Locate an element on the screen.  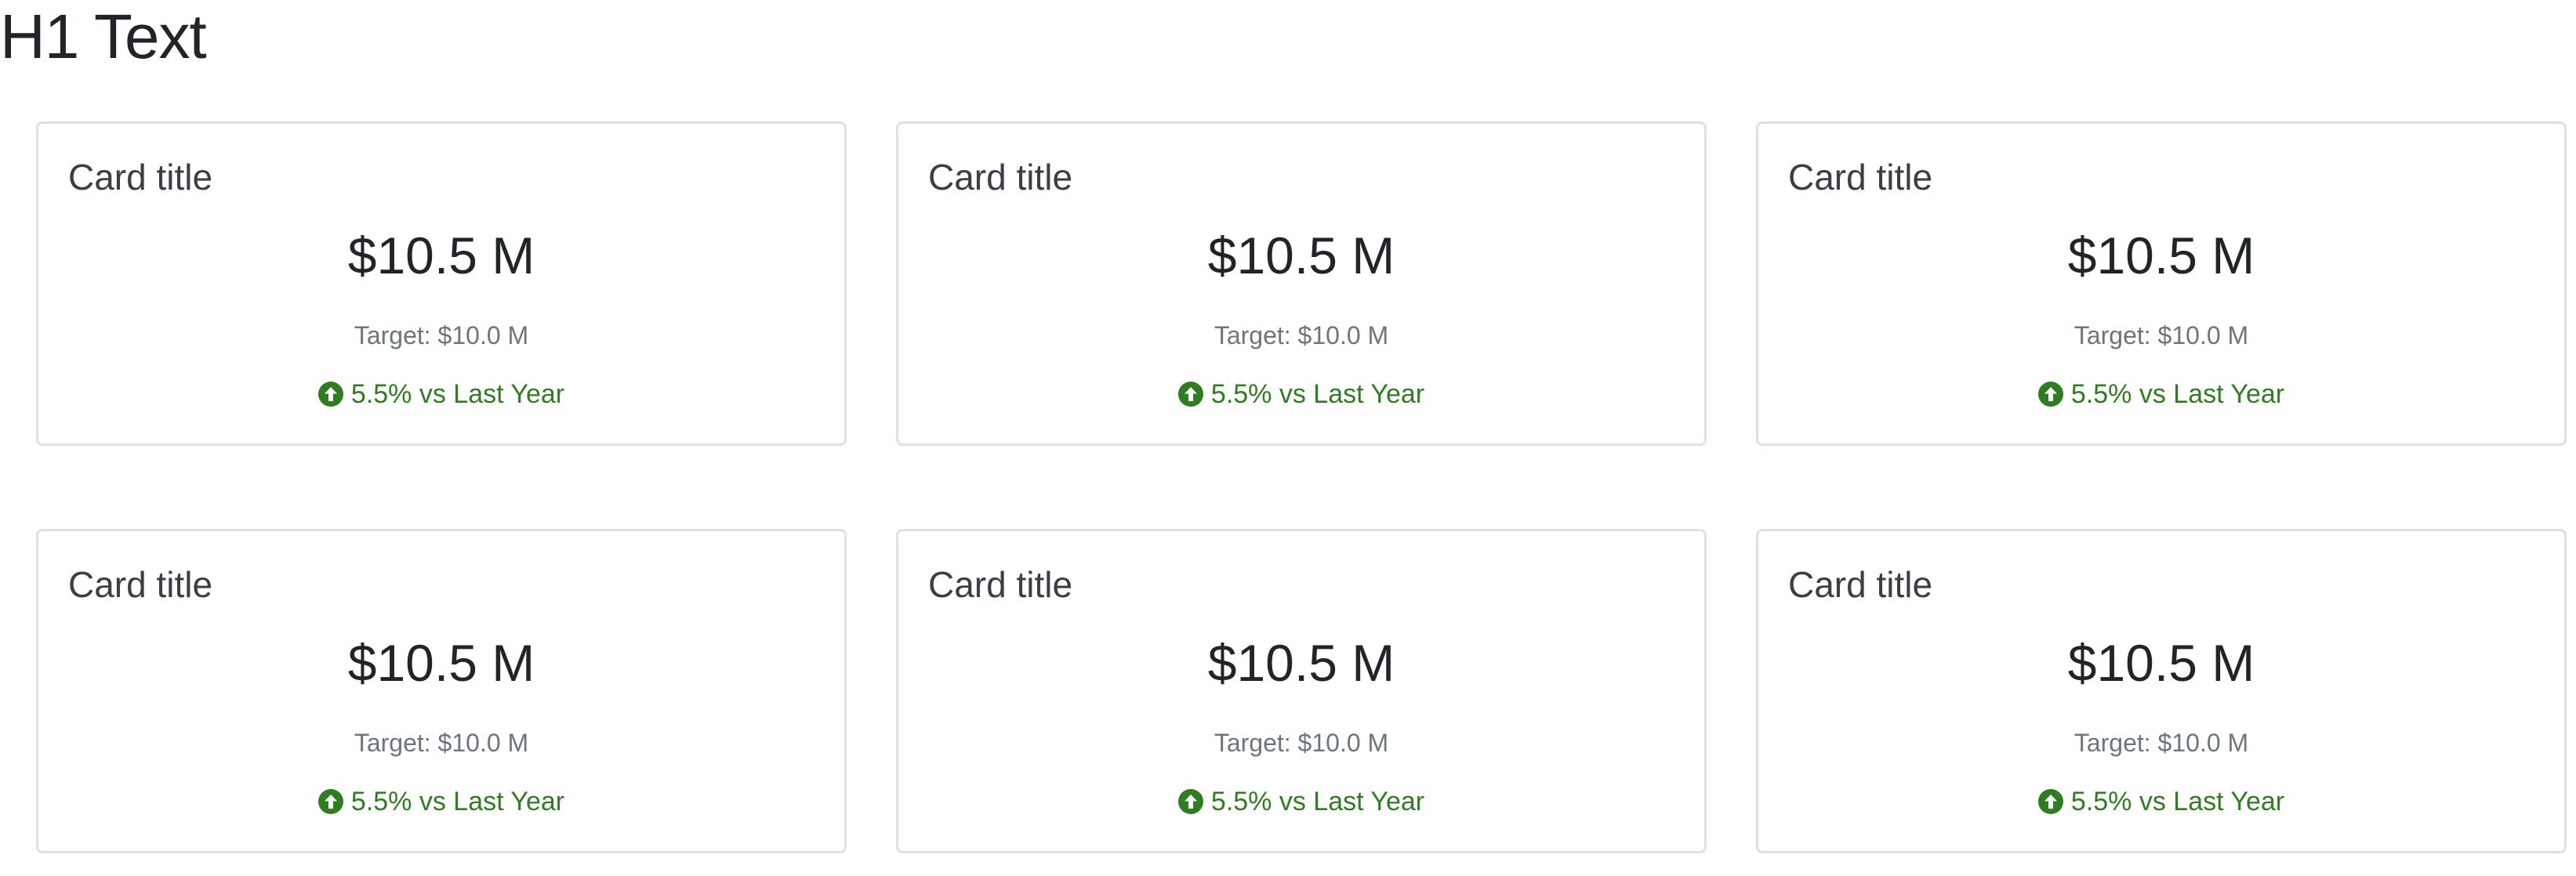
page-title: H1 Text is located at coordinates (104, 36).